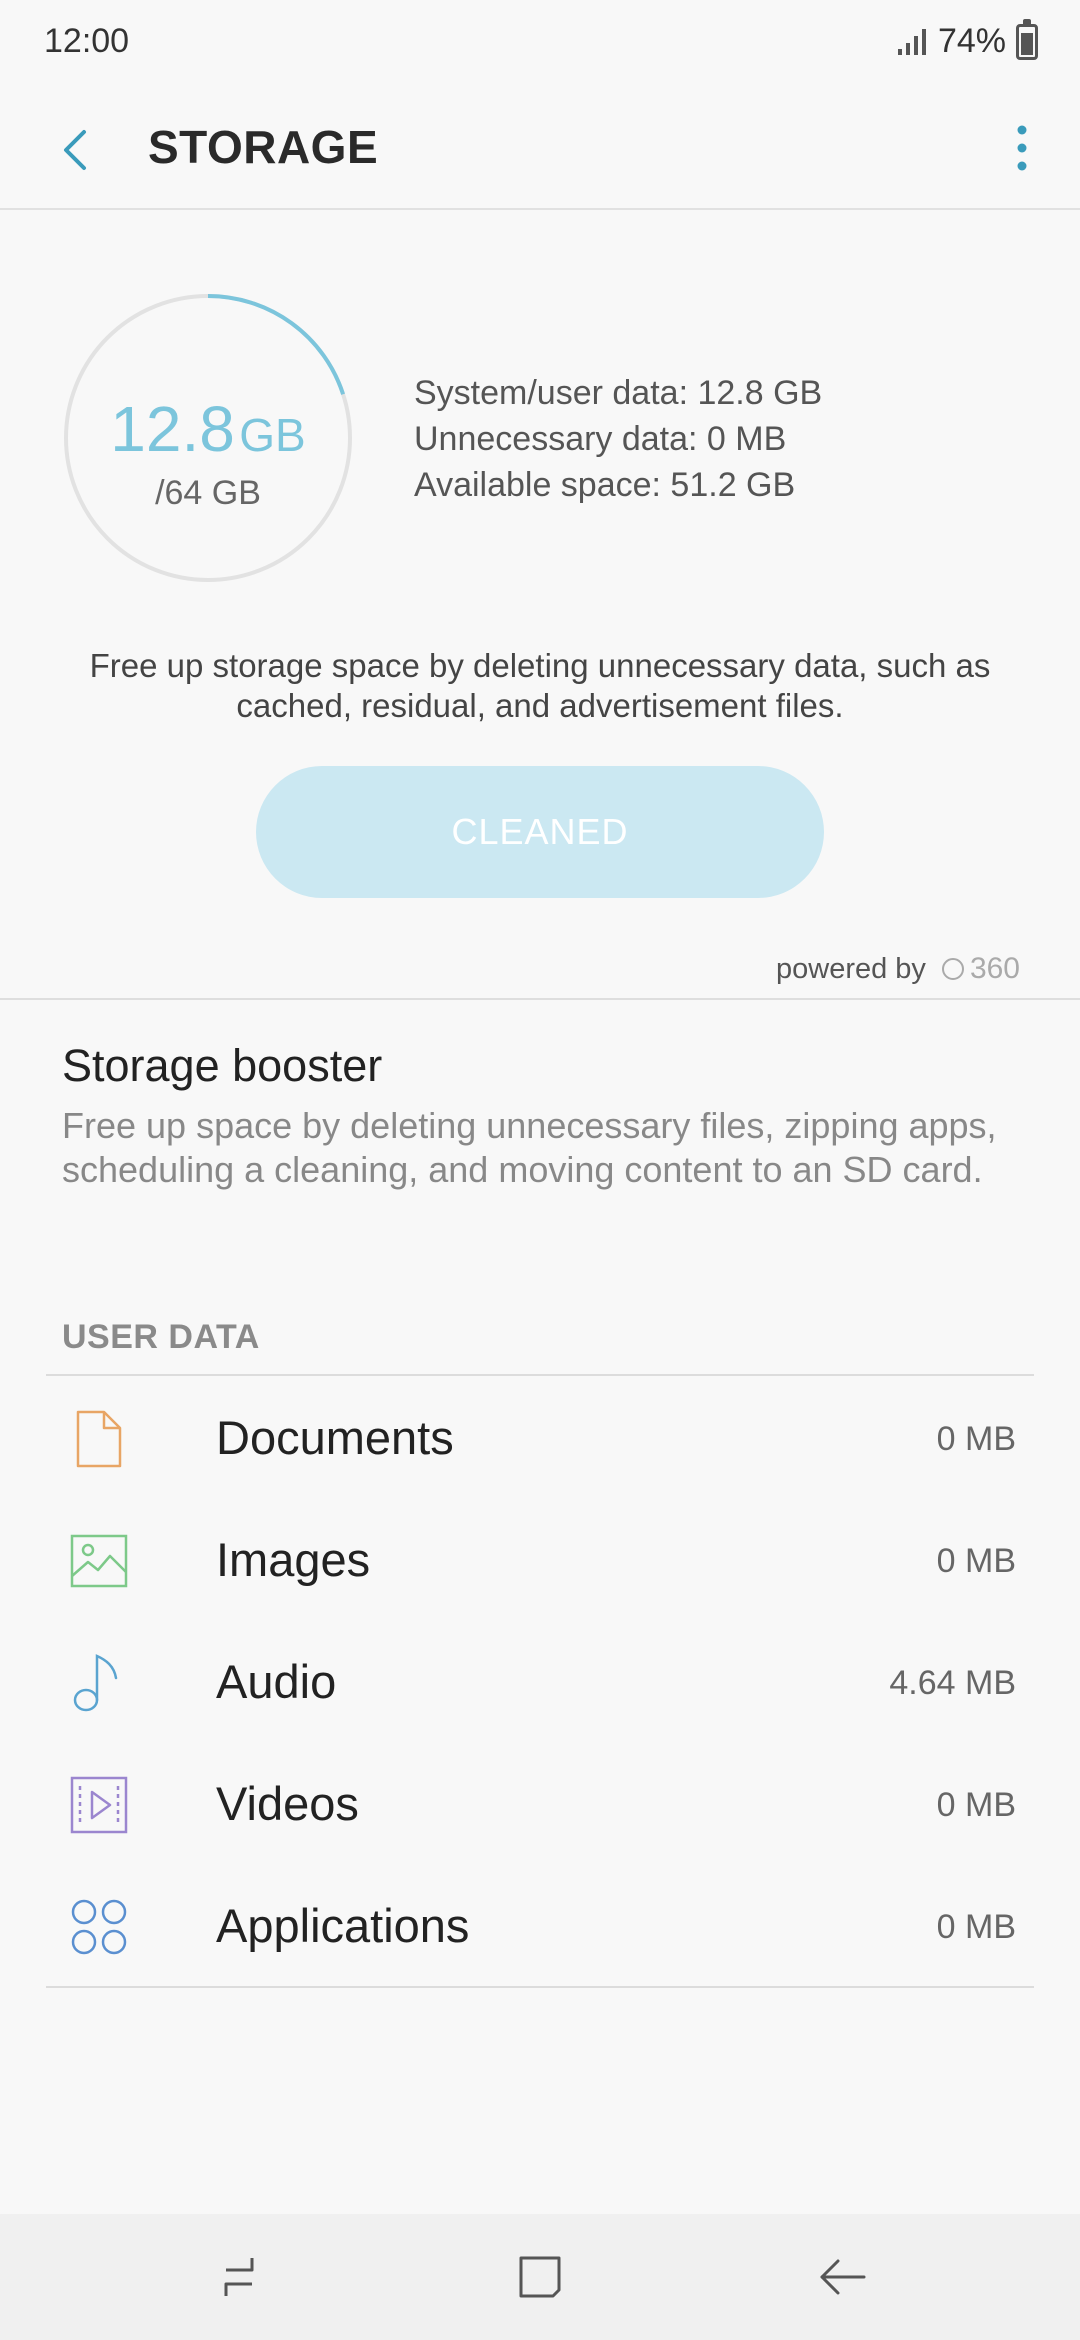 The image size is (1080, 2340). What do you see at coordinates (263, 147) in the screenshot?
I see `page-title: STORAGE` at bounding box center [263, 147].